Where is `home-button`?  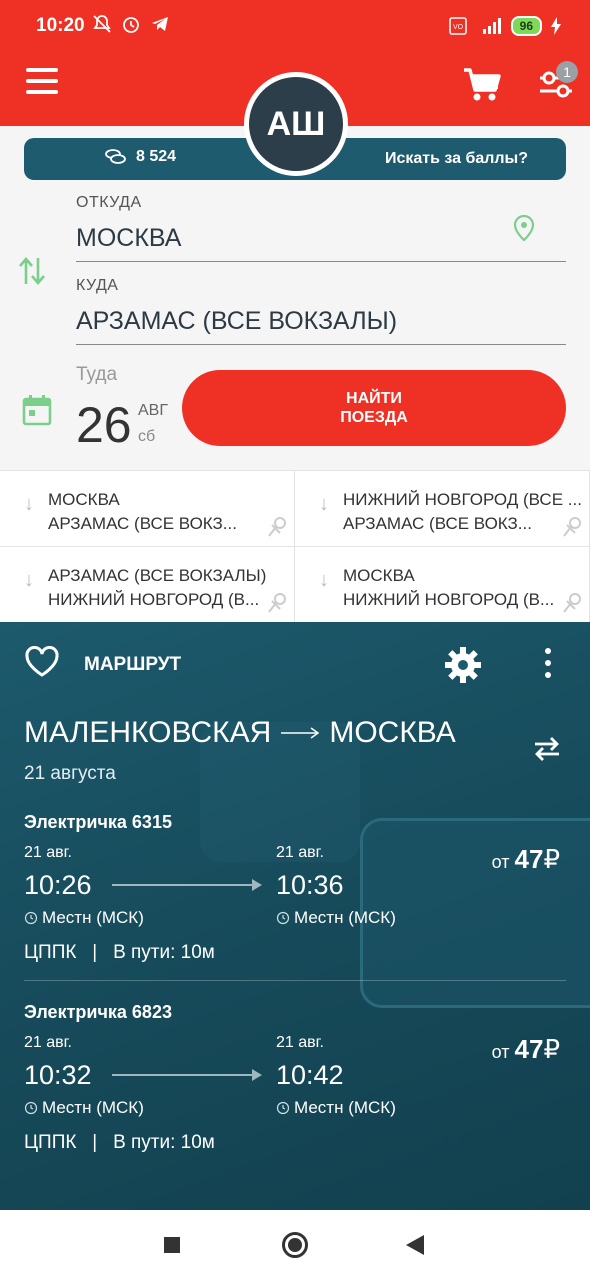
home-button is located at coordinates (295, 1245).